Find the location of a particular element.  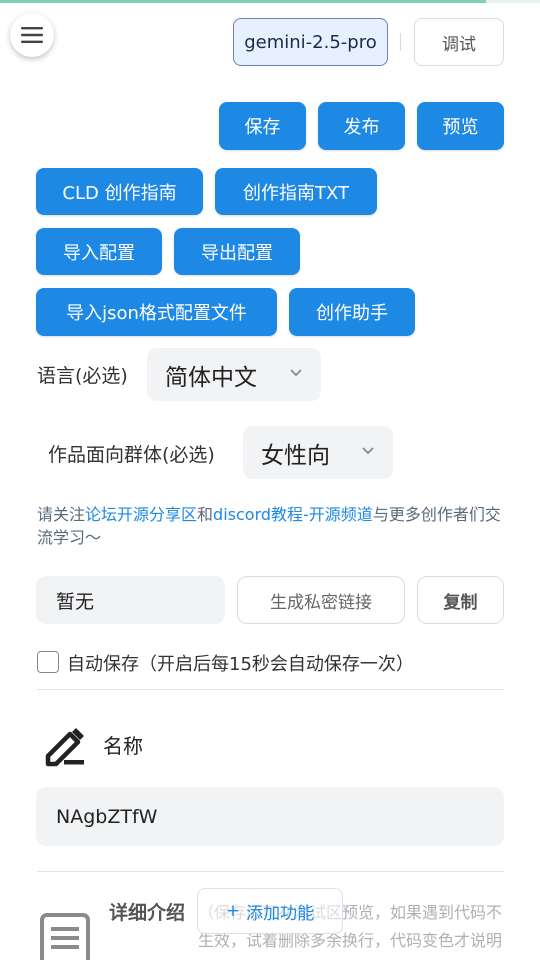

notice-prefix: 请关注 is located at coordinates (61, 514).